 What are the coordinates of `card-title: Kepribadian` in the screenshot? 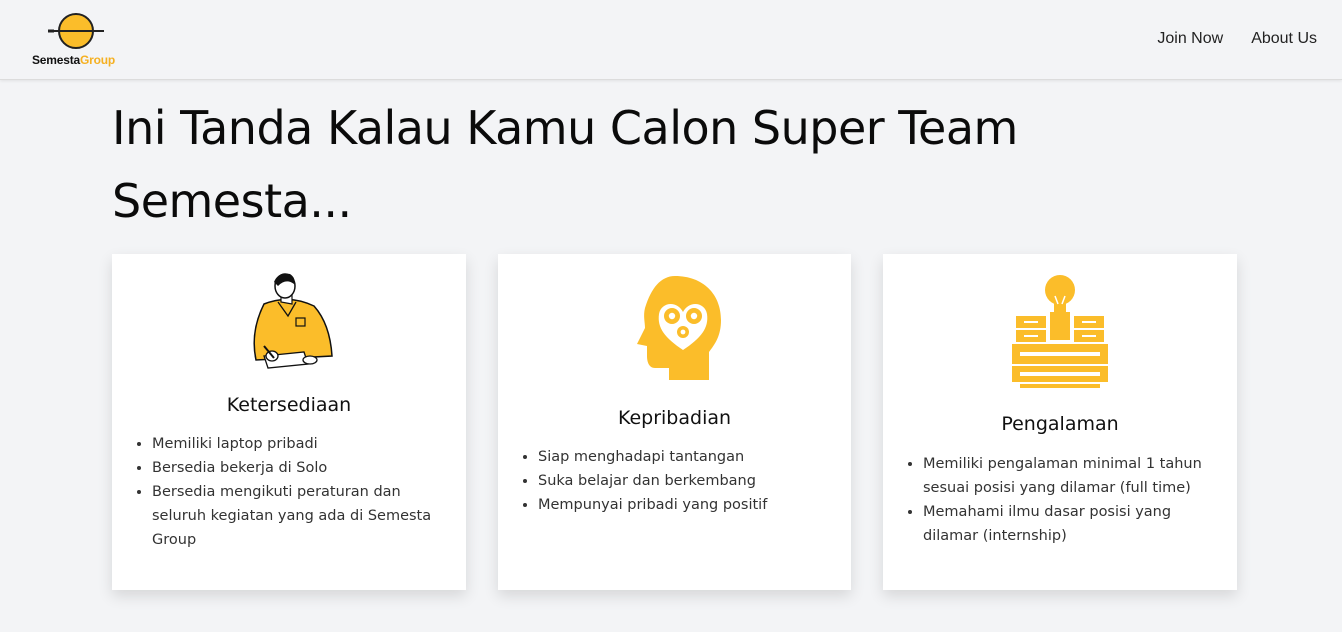 It's located at (674, 418).